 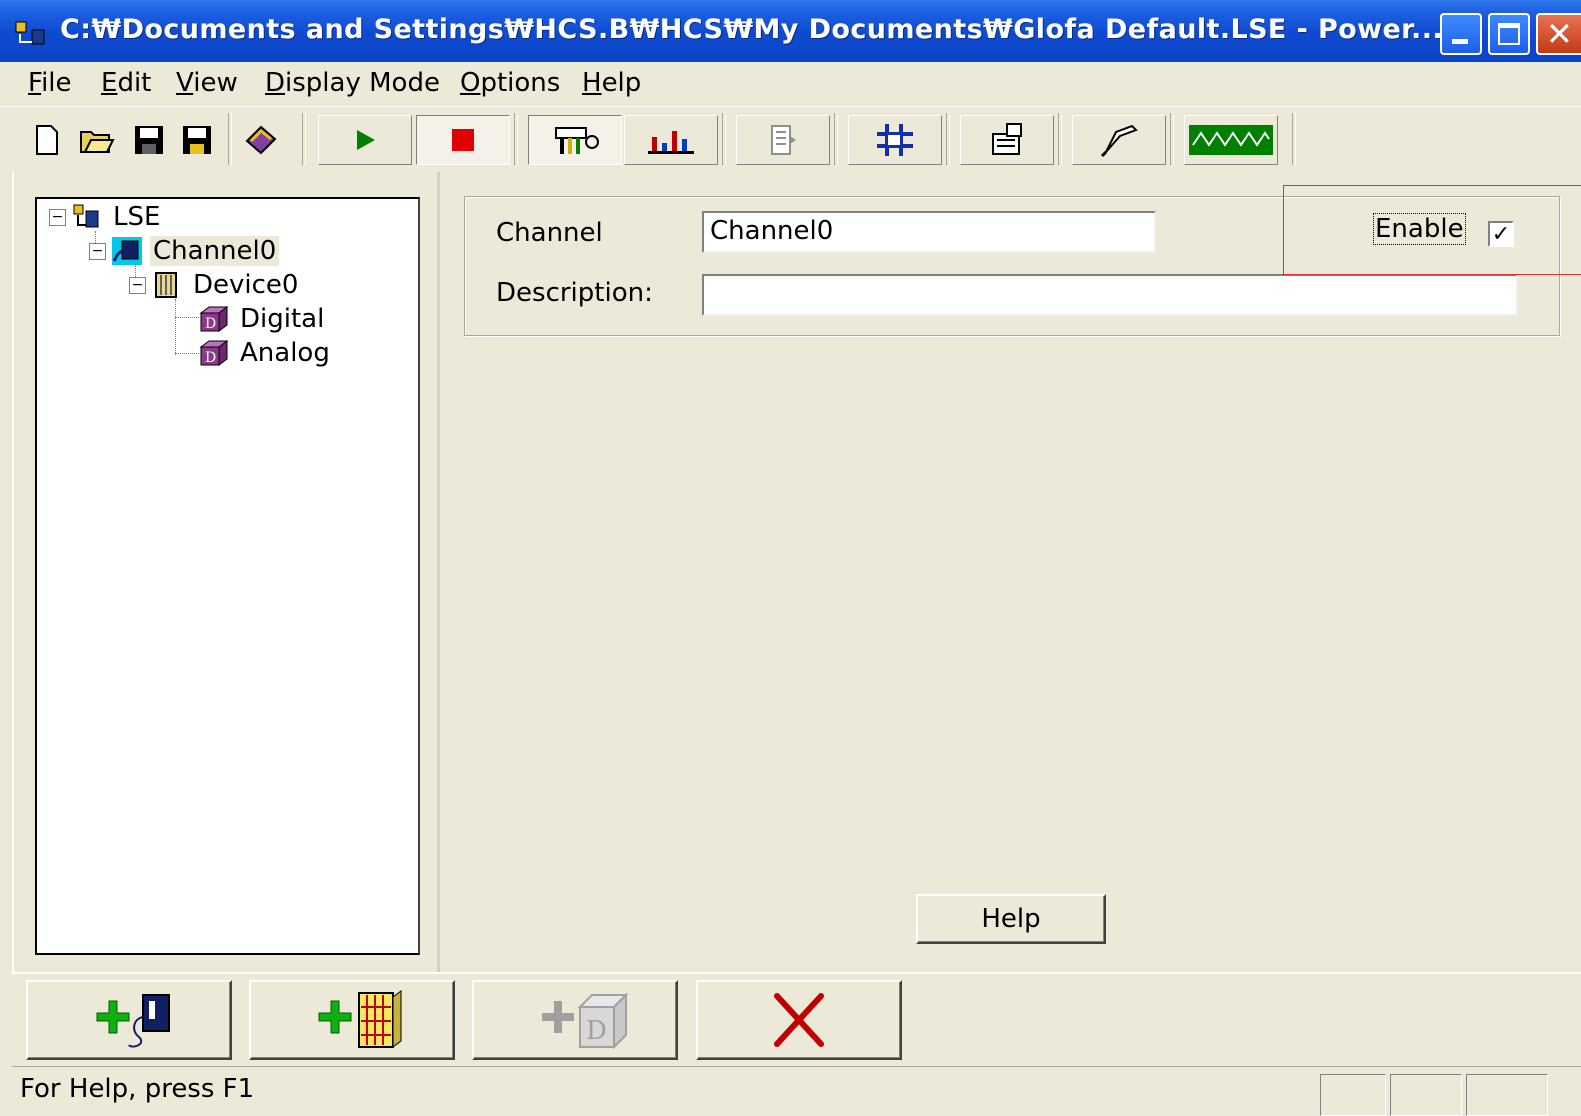 I want to click on tree-node-channel: − Channel0, so click(x=184, y=251).